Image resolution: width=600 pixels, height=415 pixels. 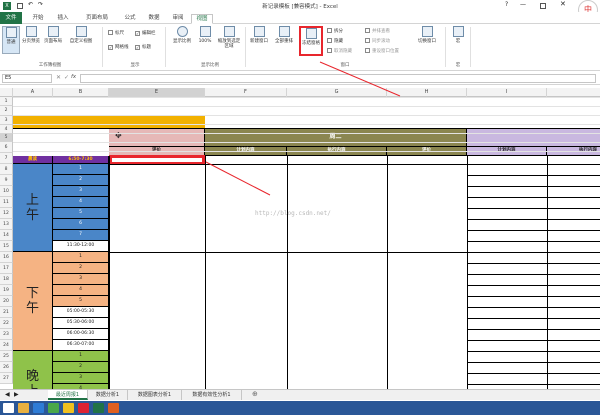 What do you see at coordinates (6, 191) in the screenshot?
I see `row-header: 10` at bounding box center [6, 191].